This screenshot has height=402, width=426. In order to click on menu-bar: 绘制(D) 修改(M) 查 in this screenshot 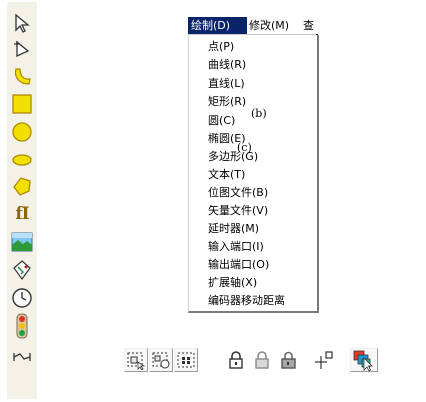, I will do `click(253, 26)`.